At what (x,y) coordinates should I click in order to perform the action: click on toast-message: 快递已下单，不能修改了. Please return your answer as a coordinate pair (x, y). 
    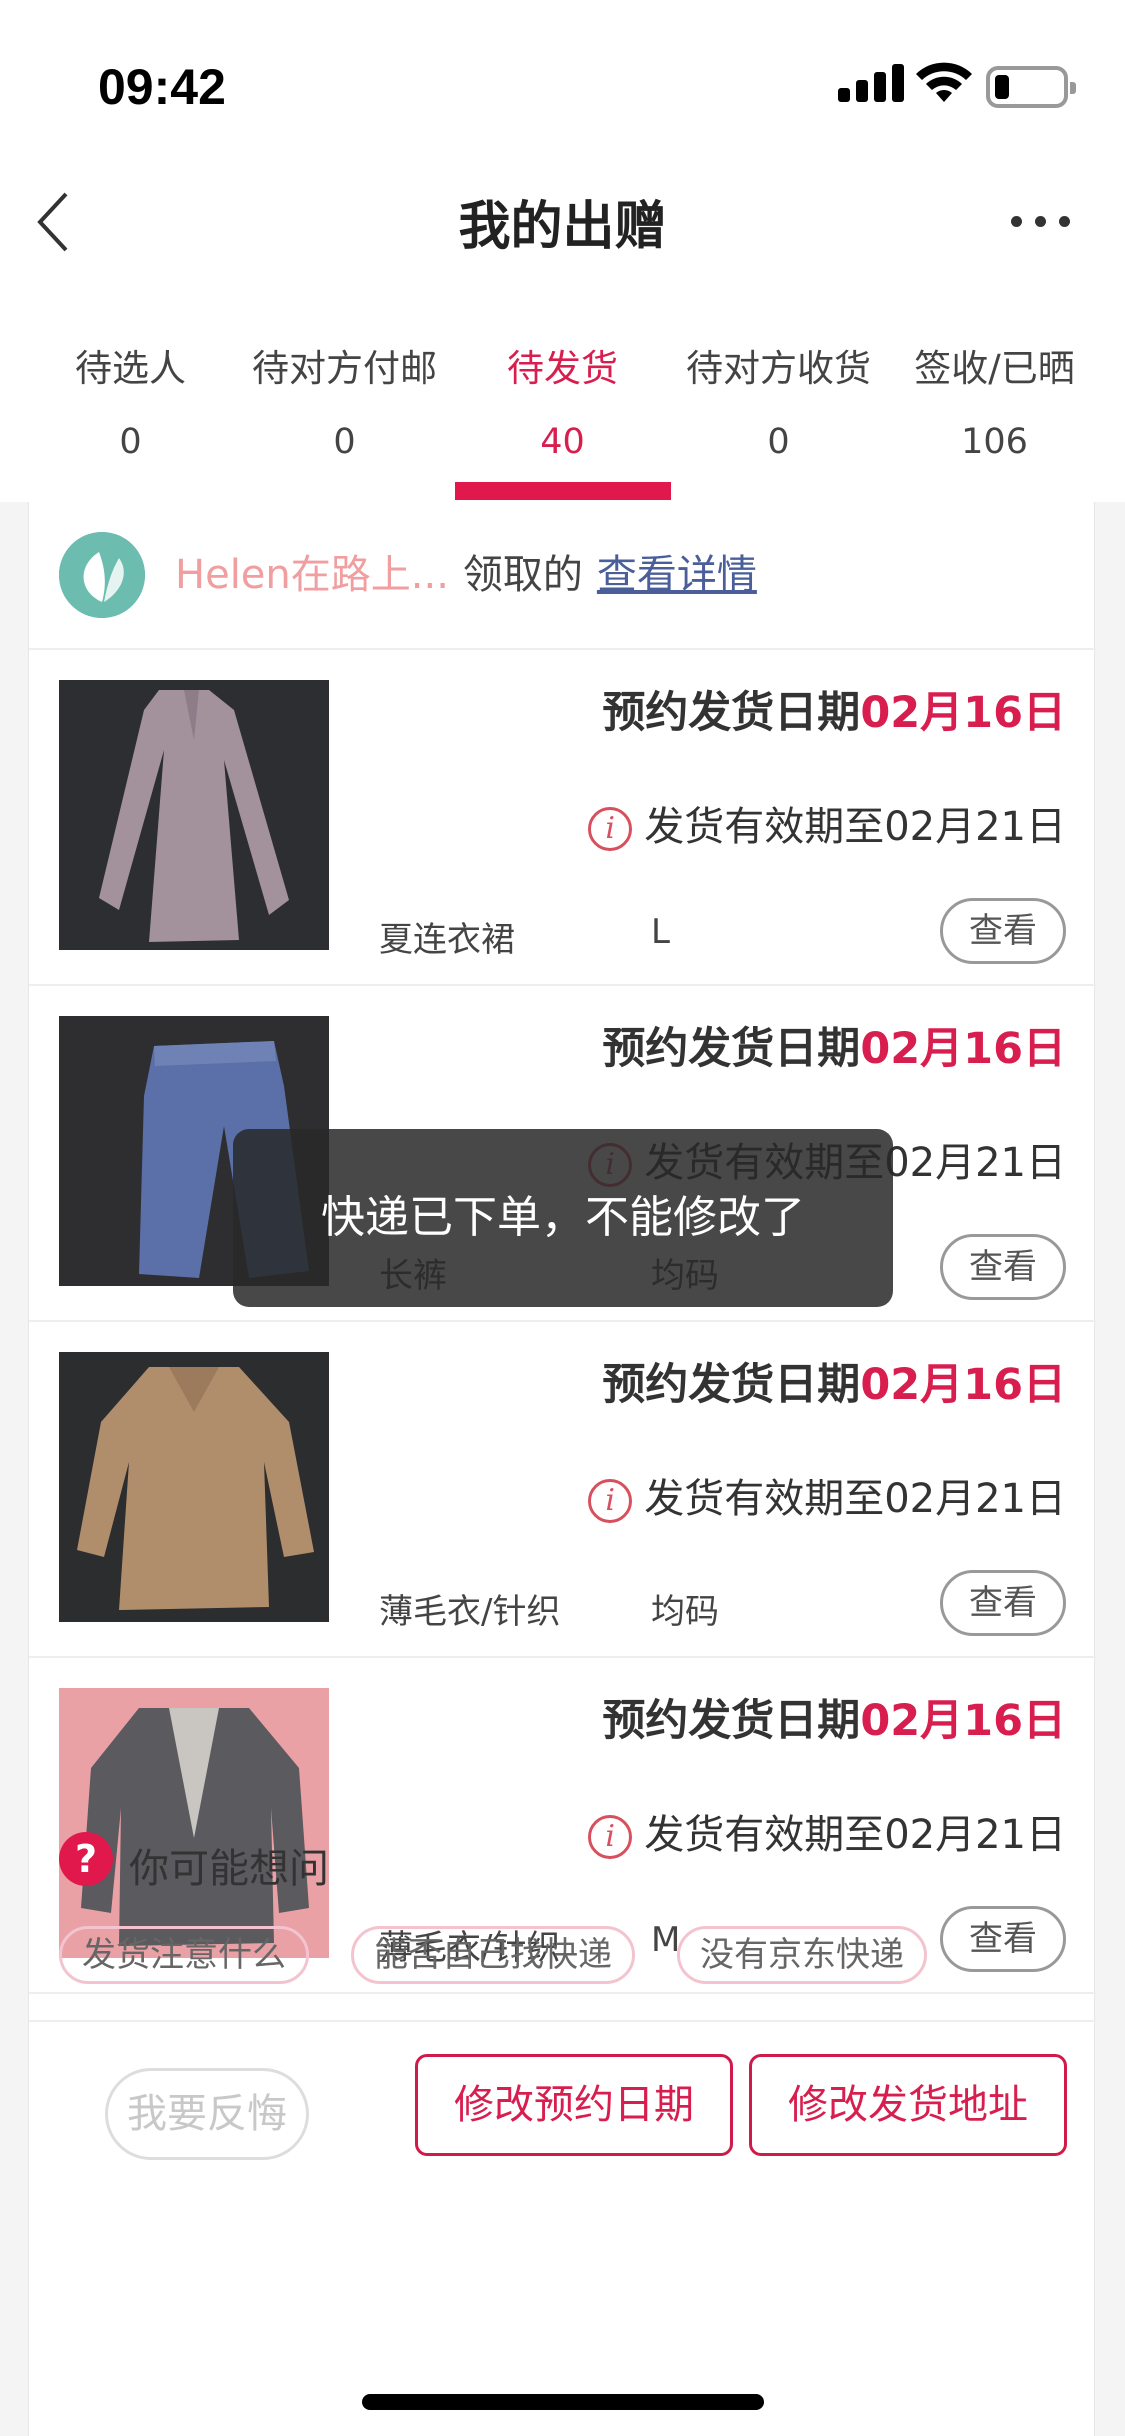
    Looking at the image, I should click on (563, 1218).